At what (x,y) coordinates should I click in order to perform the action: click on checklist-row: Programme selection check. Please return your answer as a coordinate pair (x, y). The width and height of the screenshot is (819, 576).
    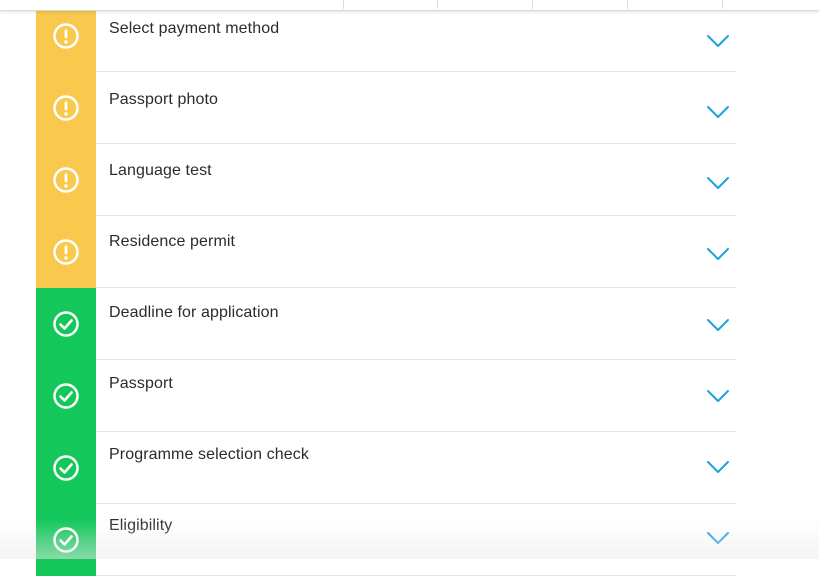
    Looking at the image, I should click on (386, 468).